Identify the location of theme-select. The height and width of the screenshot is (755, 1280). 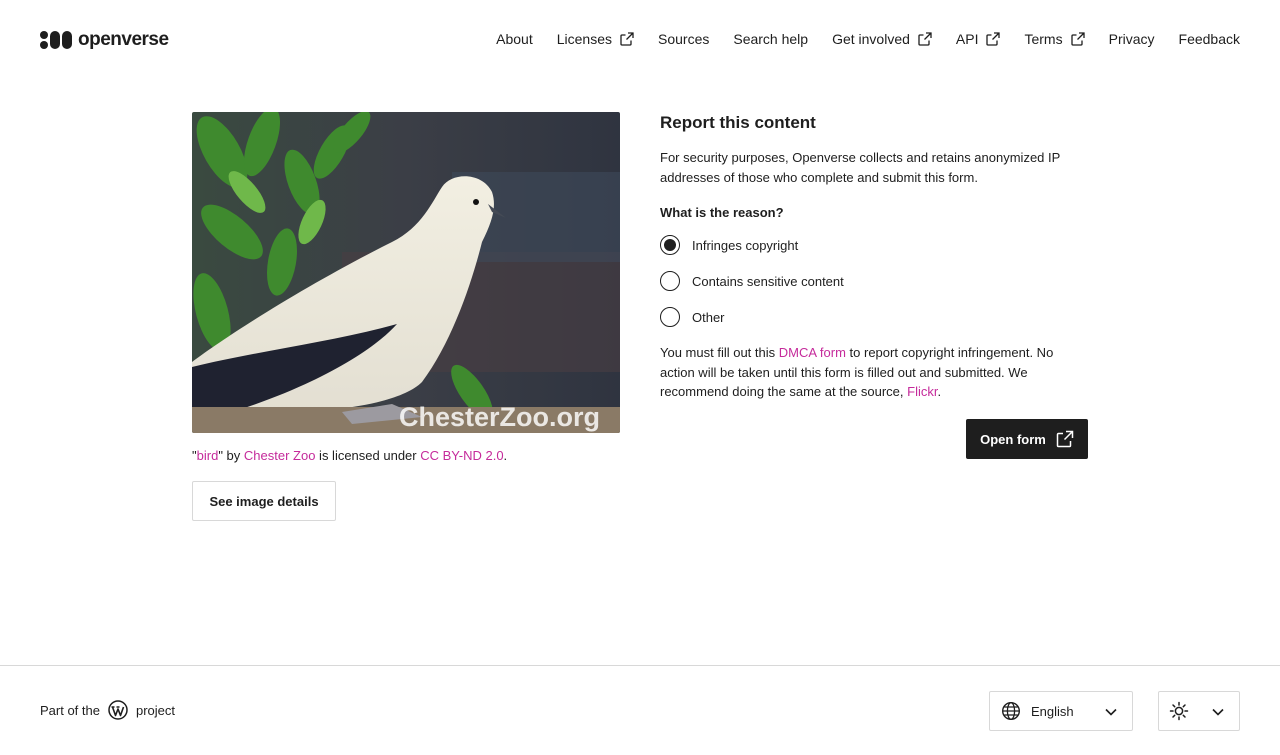
(1199, 711).